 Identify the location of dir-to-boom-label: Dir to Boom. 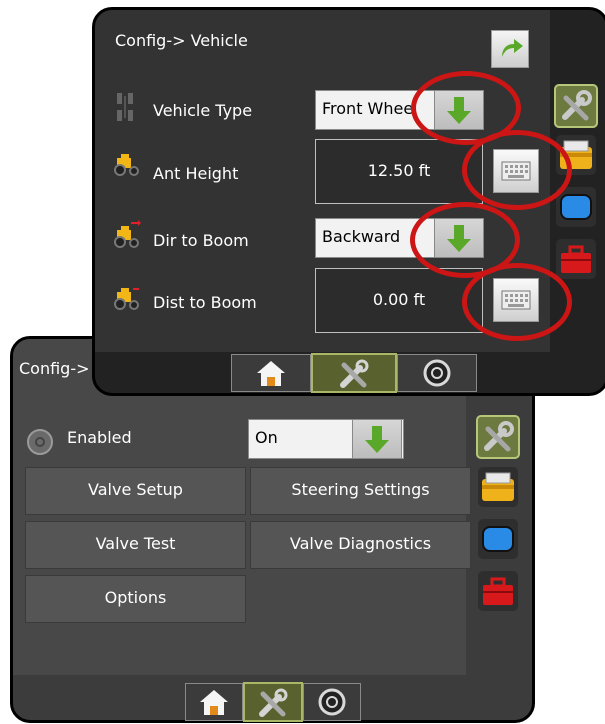
(201, 240).